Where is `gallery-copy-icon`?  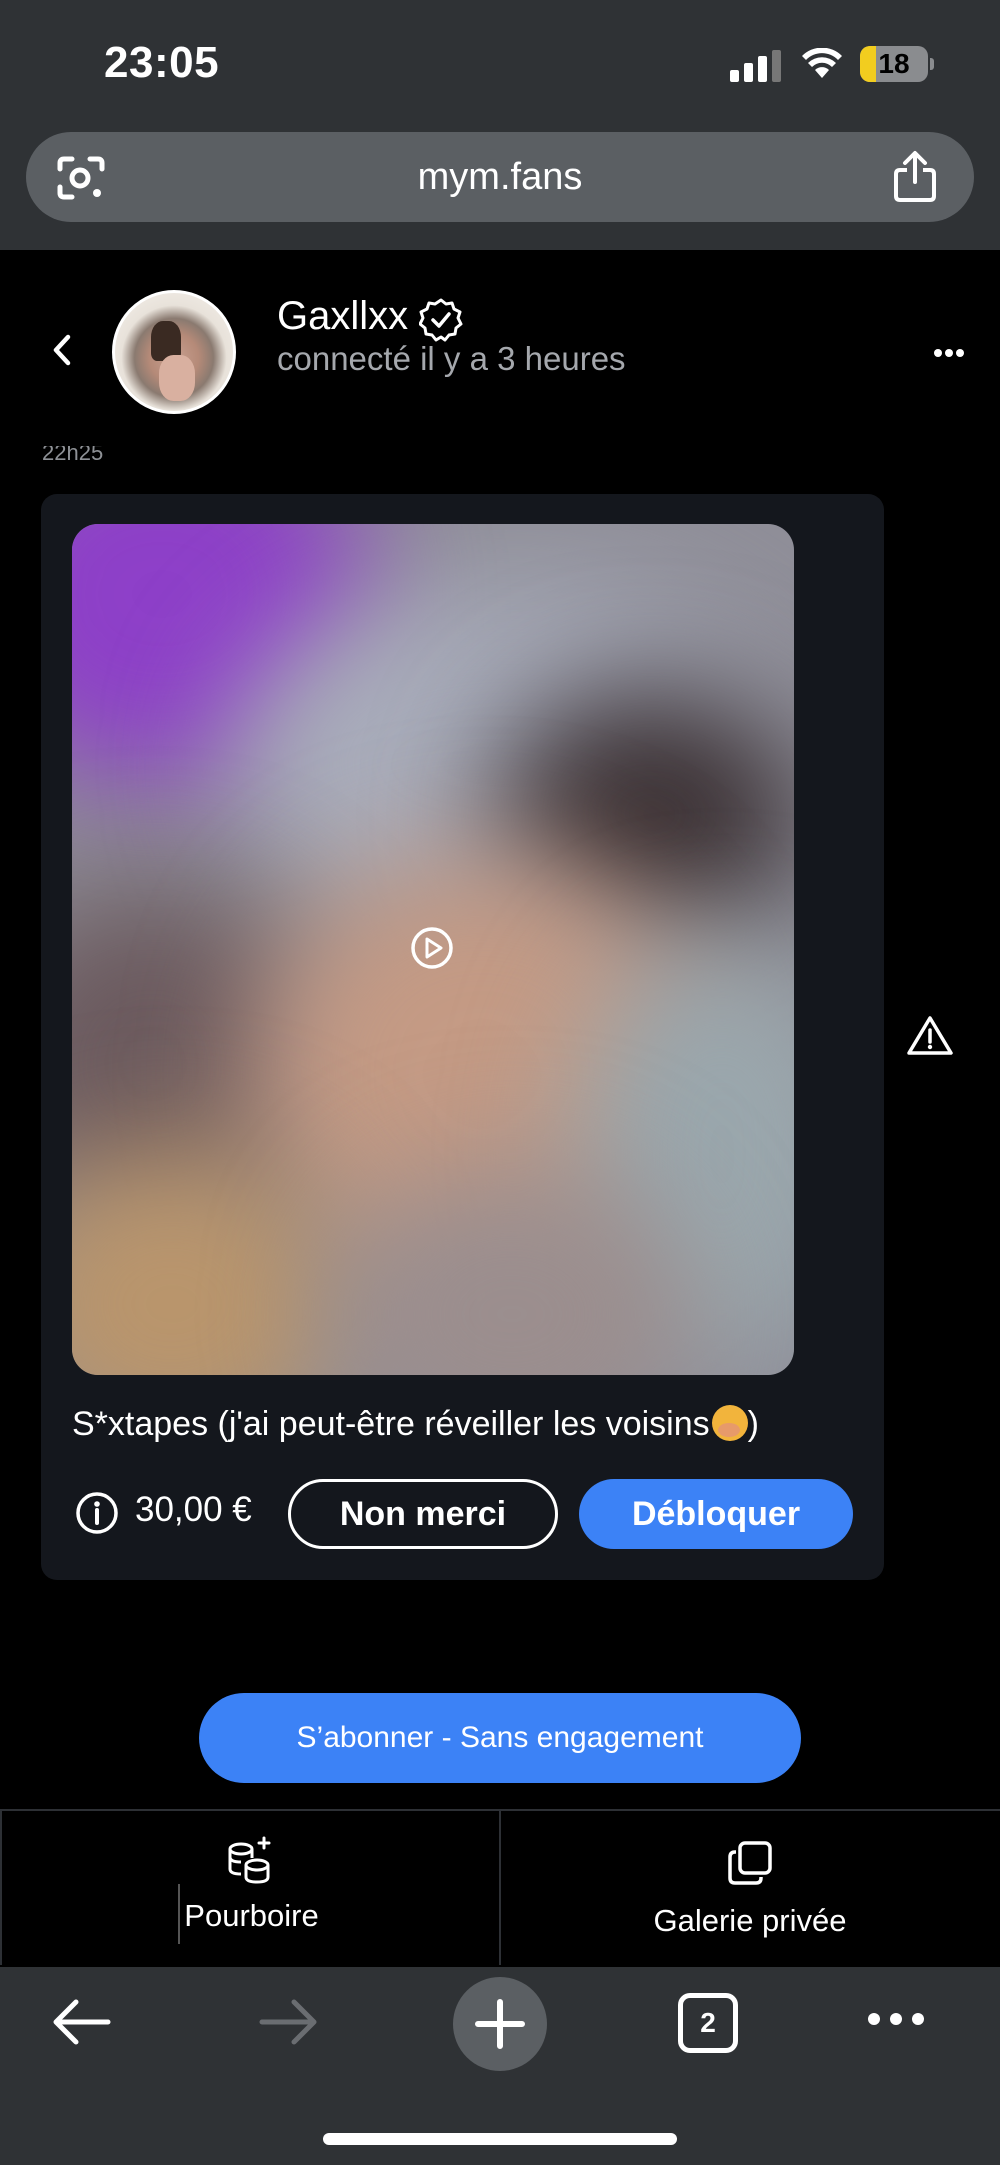
gallery-copy-icon is located at coordinates (750, 1863).